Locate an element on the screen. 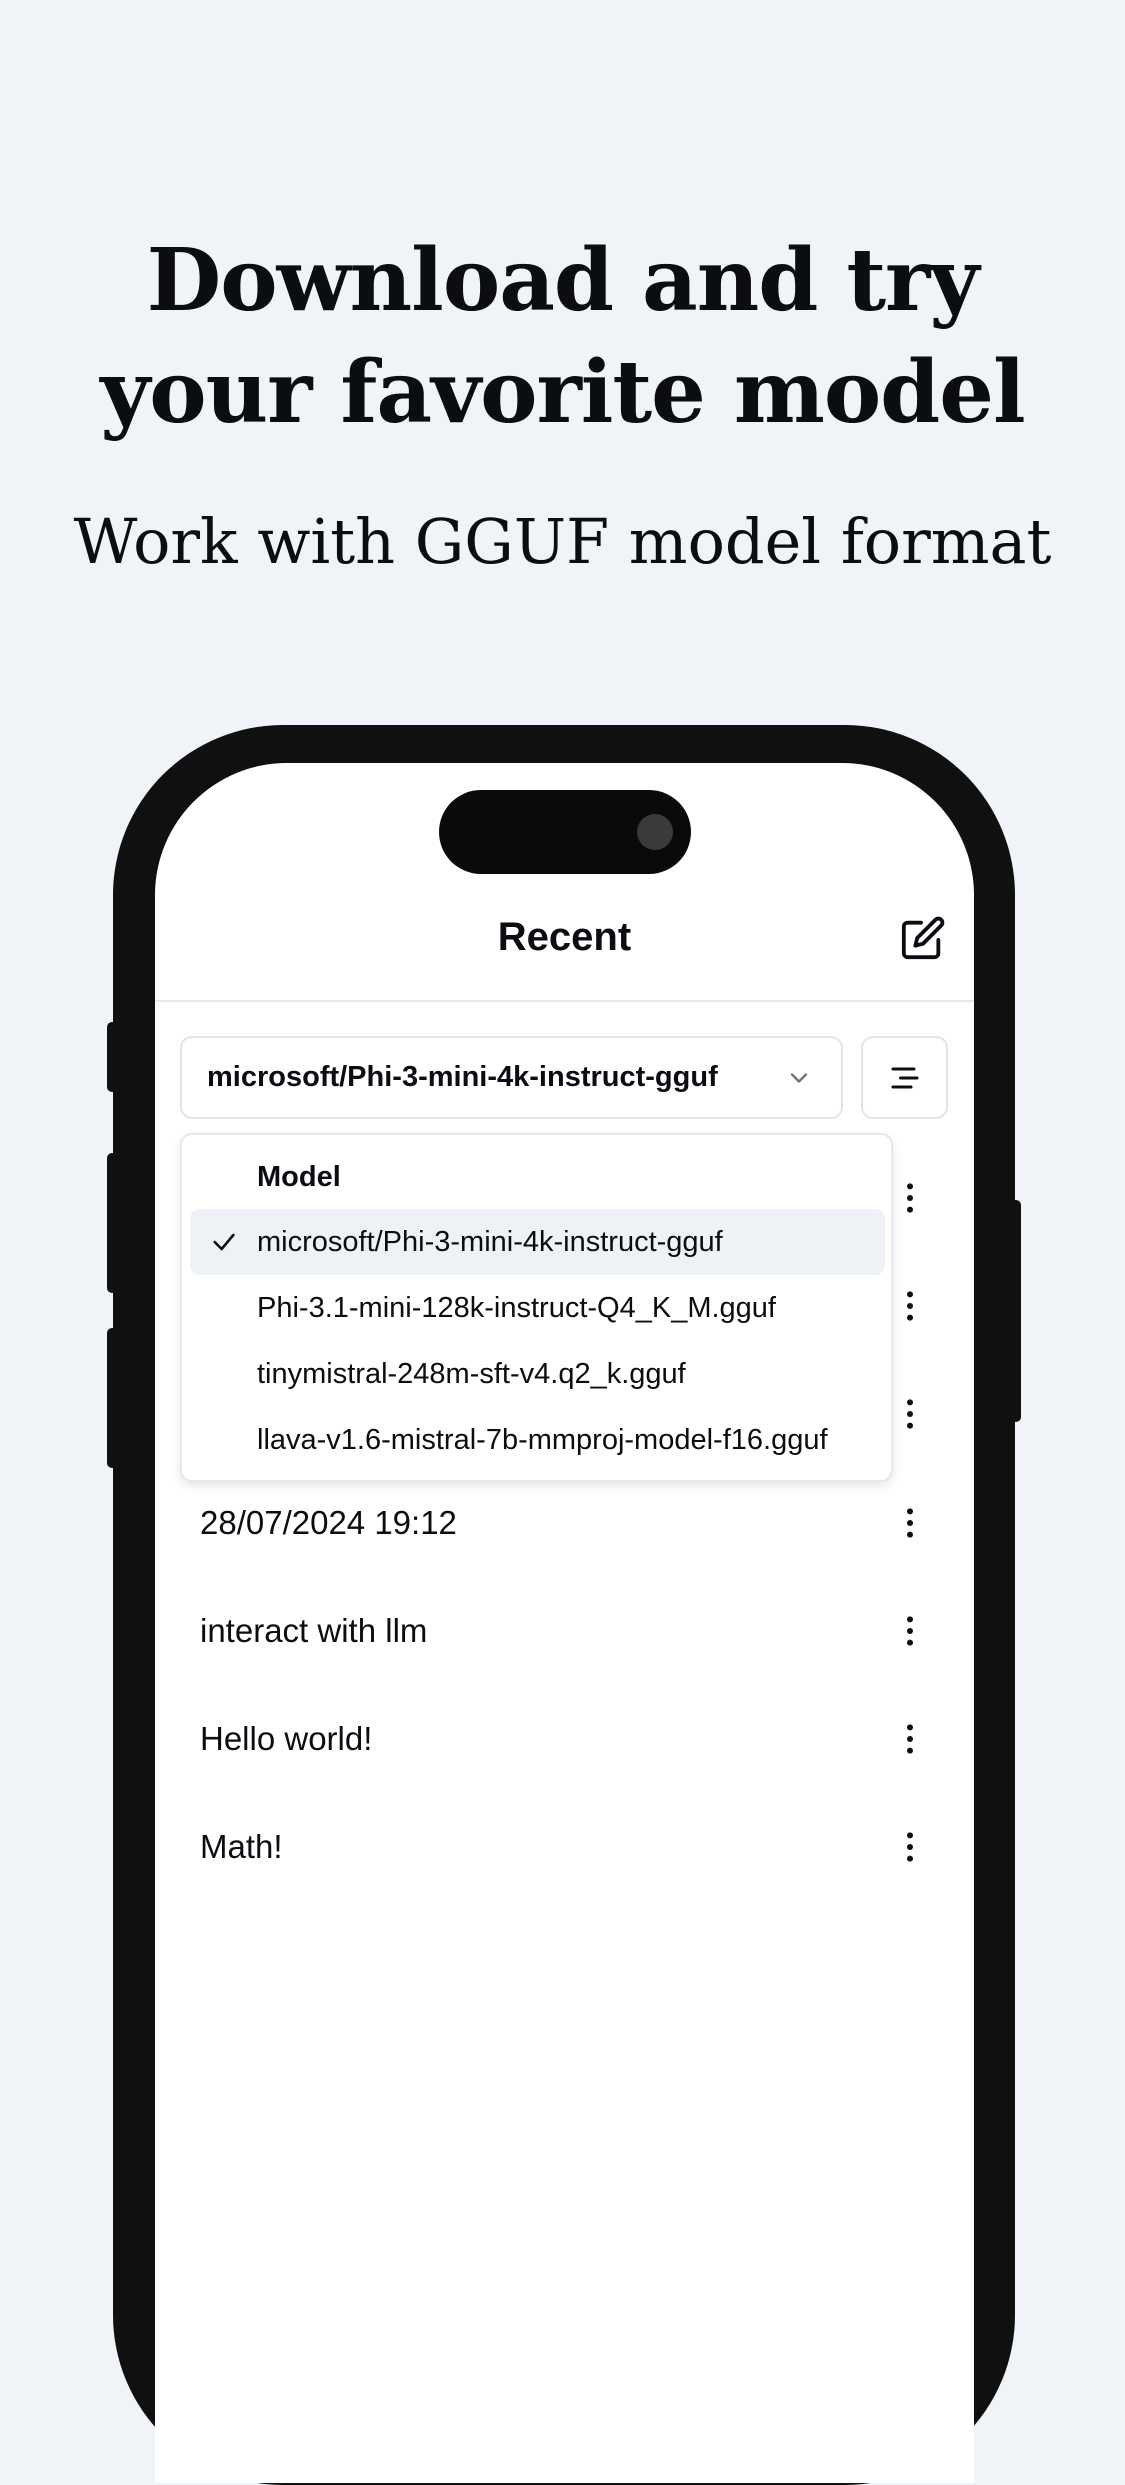 The width and height of the screenshot is (1125, 2485). phone-side-button-volume-down is located at coordinates (112, 1398).